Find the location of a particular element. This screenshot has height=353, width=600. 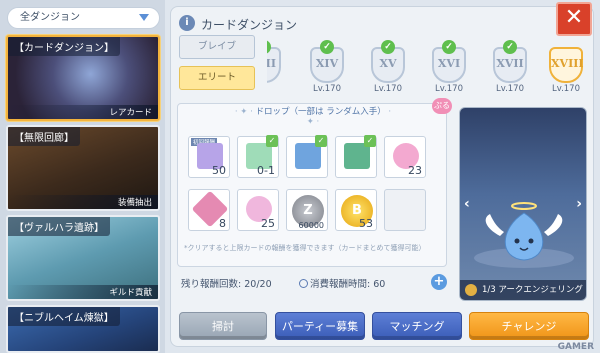

item-quantity: 53 is located at coordinates (366, 223).